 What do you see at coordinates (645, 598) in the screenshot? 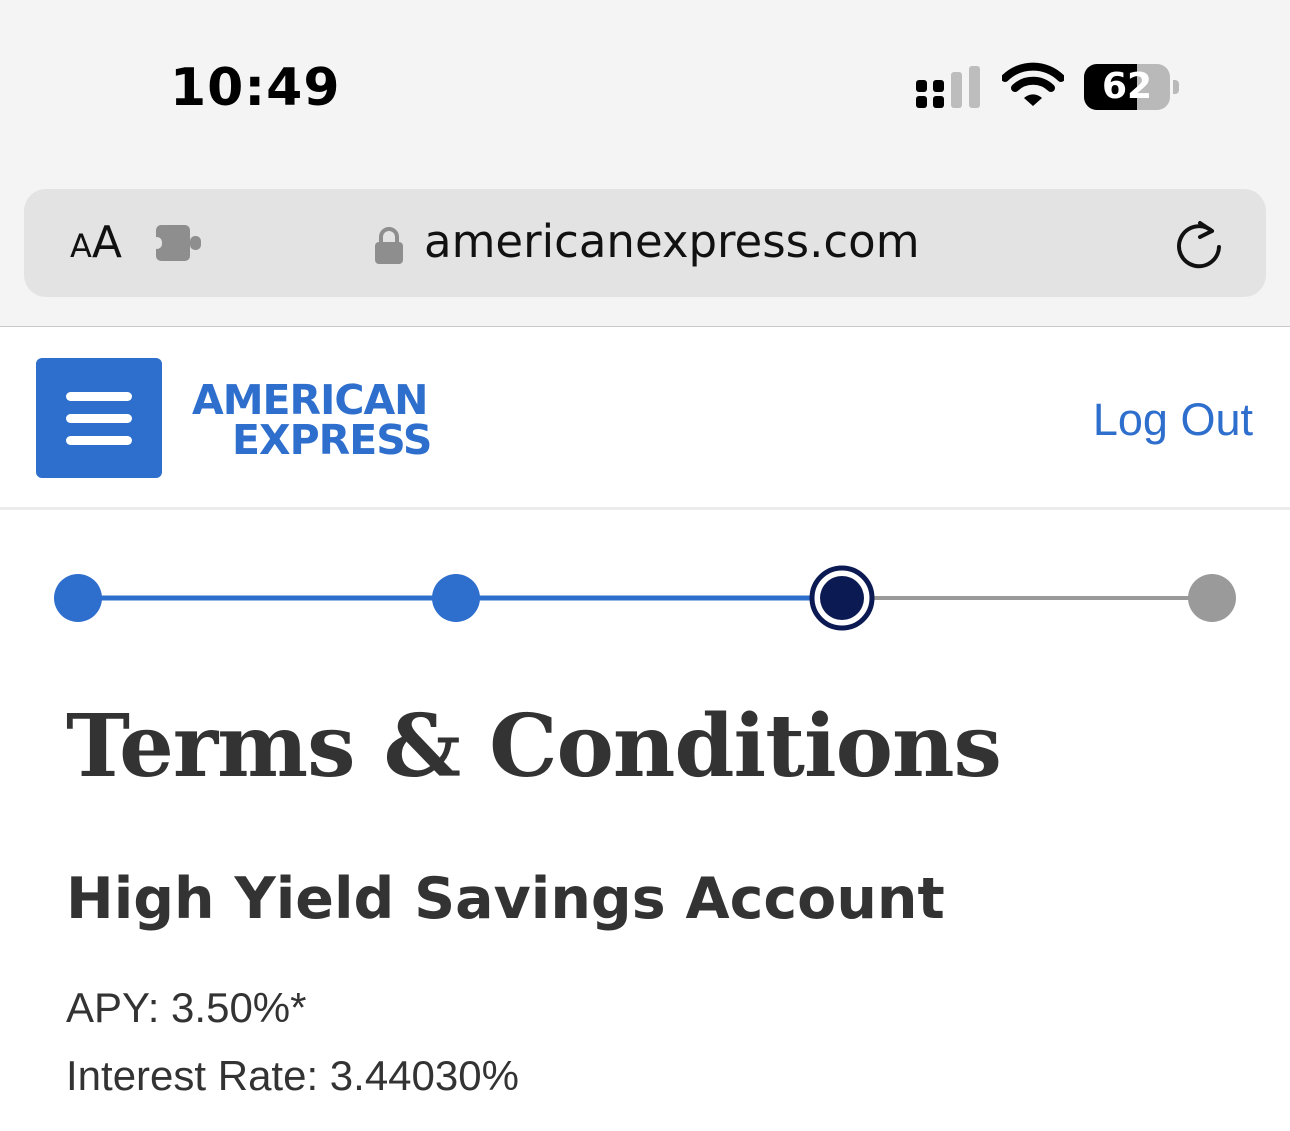
I see `progress-stepper` at bounding box center [645, 598].